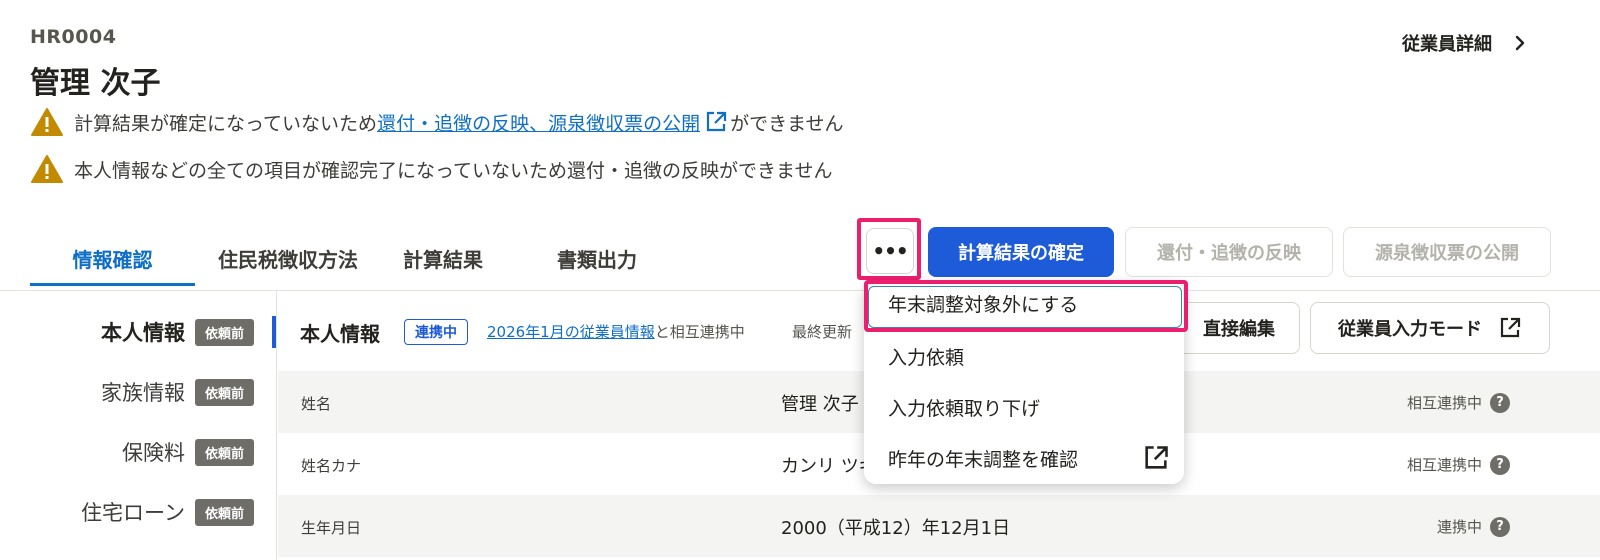 This screenshot has height=560, width=1600. Describe the element at coordinates (316, 404) in the screenshot. I see `field-label: 姓名` at that location.